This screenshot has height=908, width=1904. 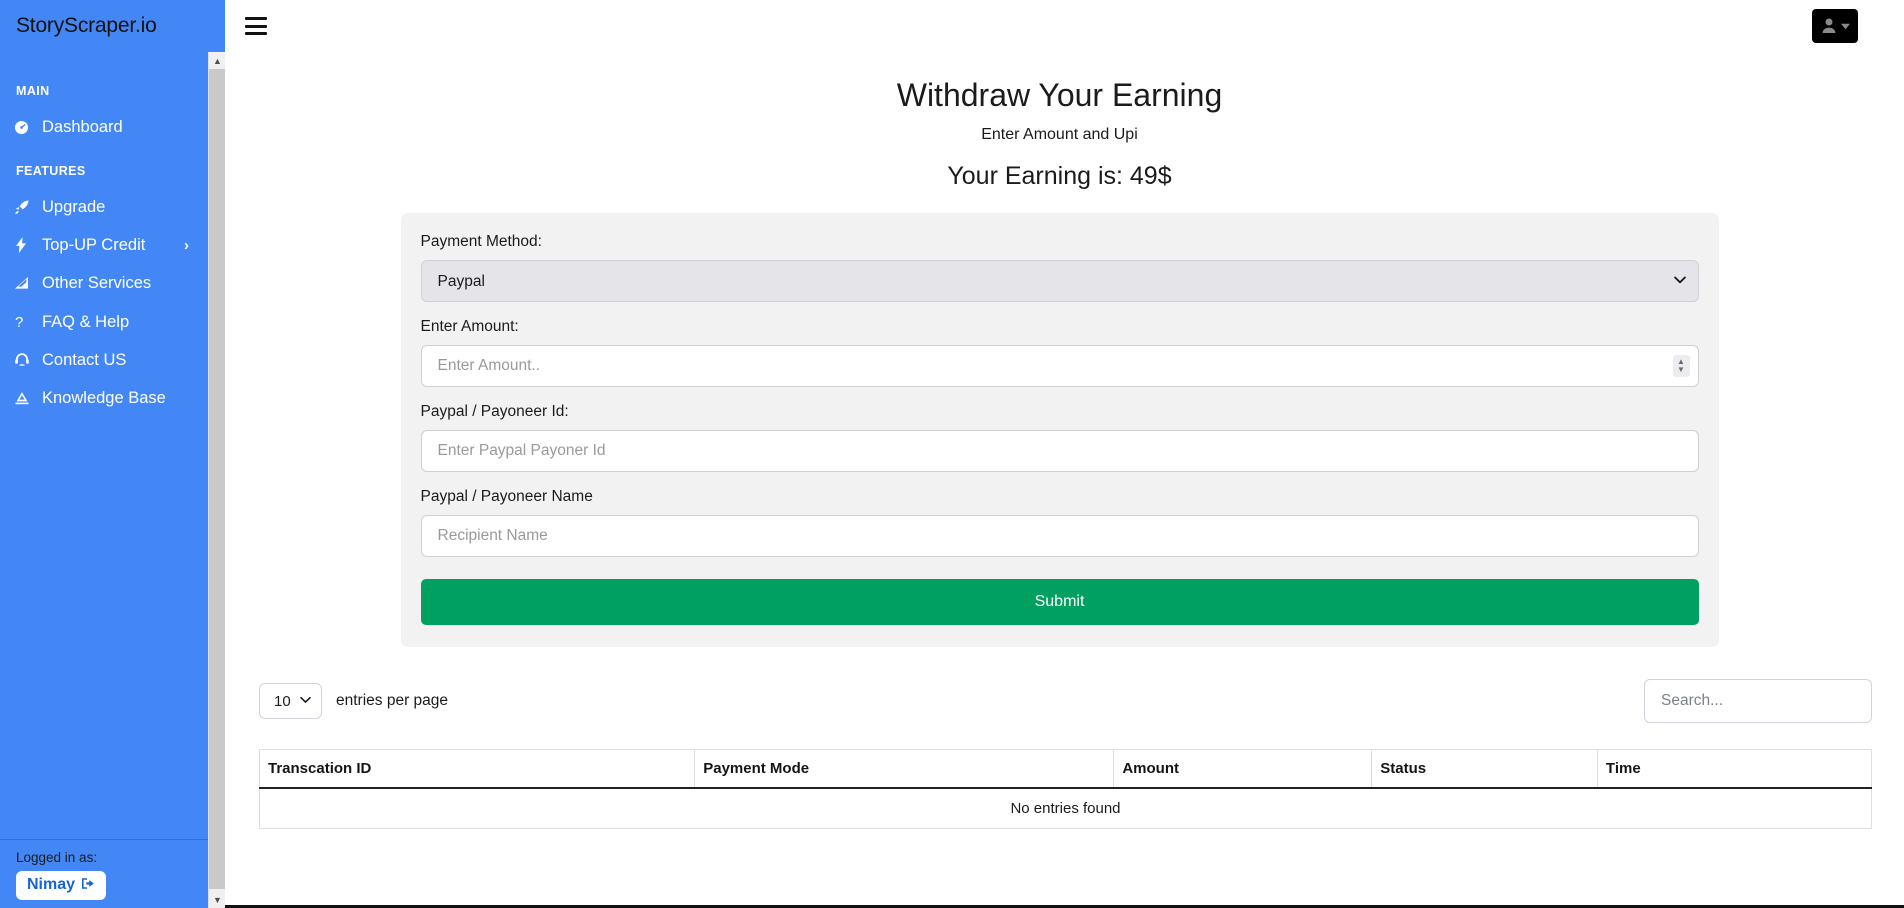 I want to click on payoneer-id-label: Paypal / Payoneer Id:, so click(x=494, y=412).